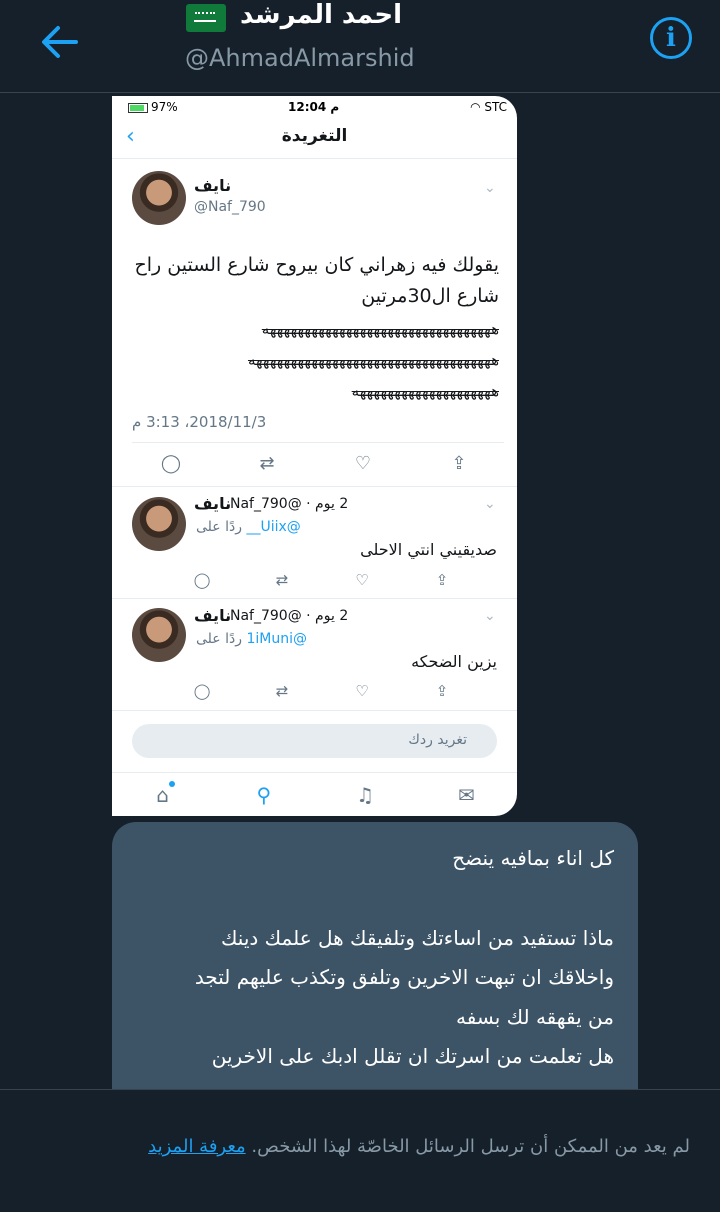 The width and height of the screenshot is (720, 1212). I want to click on status-time: 12:04 م, so click(314, 107).